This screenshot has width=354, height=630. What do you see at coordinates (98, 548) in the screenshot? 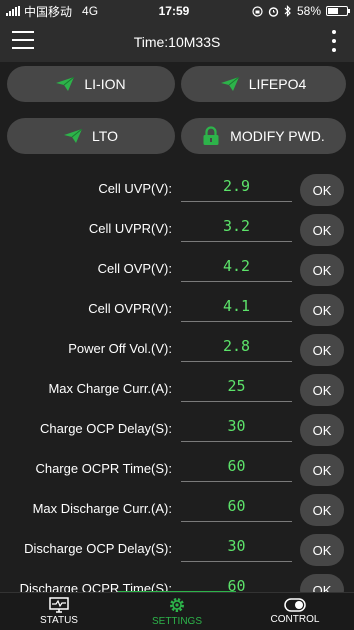
I see `param-label: Discharge OCP Delay(S):` at bounding box center [98, 548].